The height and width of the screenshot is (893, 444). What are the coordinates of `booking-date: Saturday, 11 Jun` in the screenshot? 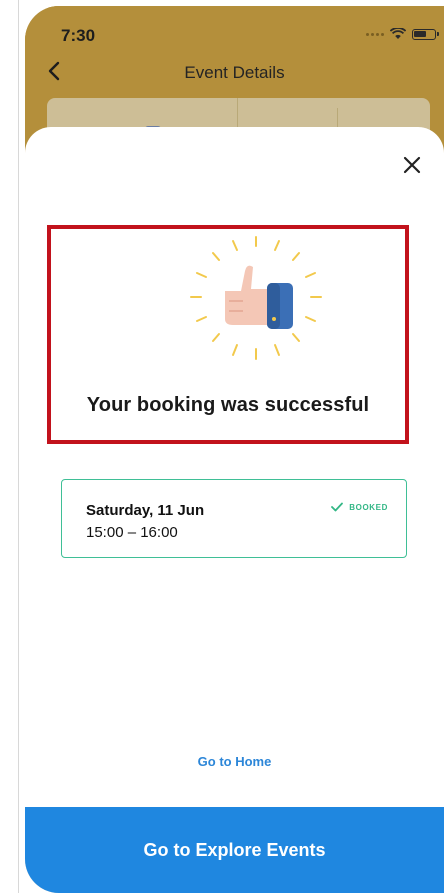 It's located at (145, 510).